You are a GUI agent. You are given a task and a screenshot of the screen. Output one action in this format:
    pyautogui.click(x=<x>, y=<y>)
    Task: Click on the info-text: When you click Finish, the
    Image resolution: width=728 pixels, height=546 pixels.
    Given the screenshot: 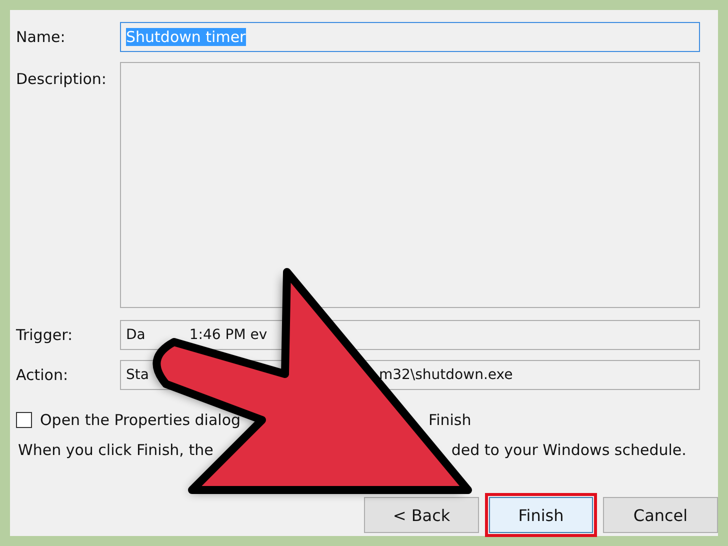 What is the action you would take?
    pyautogui.click(x=116, y=450)
    